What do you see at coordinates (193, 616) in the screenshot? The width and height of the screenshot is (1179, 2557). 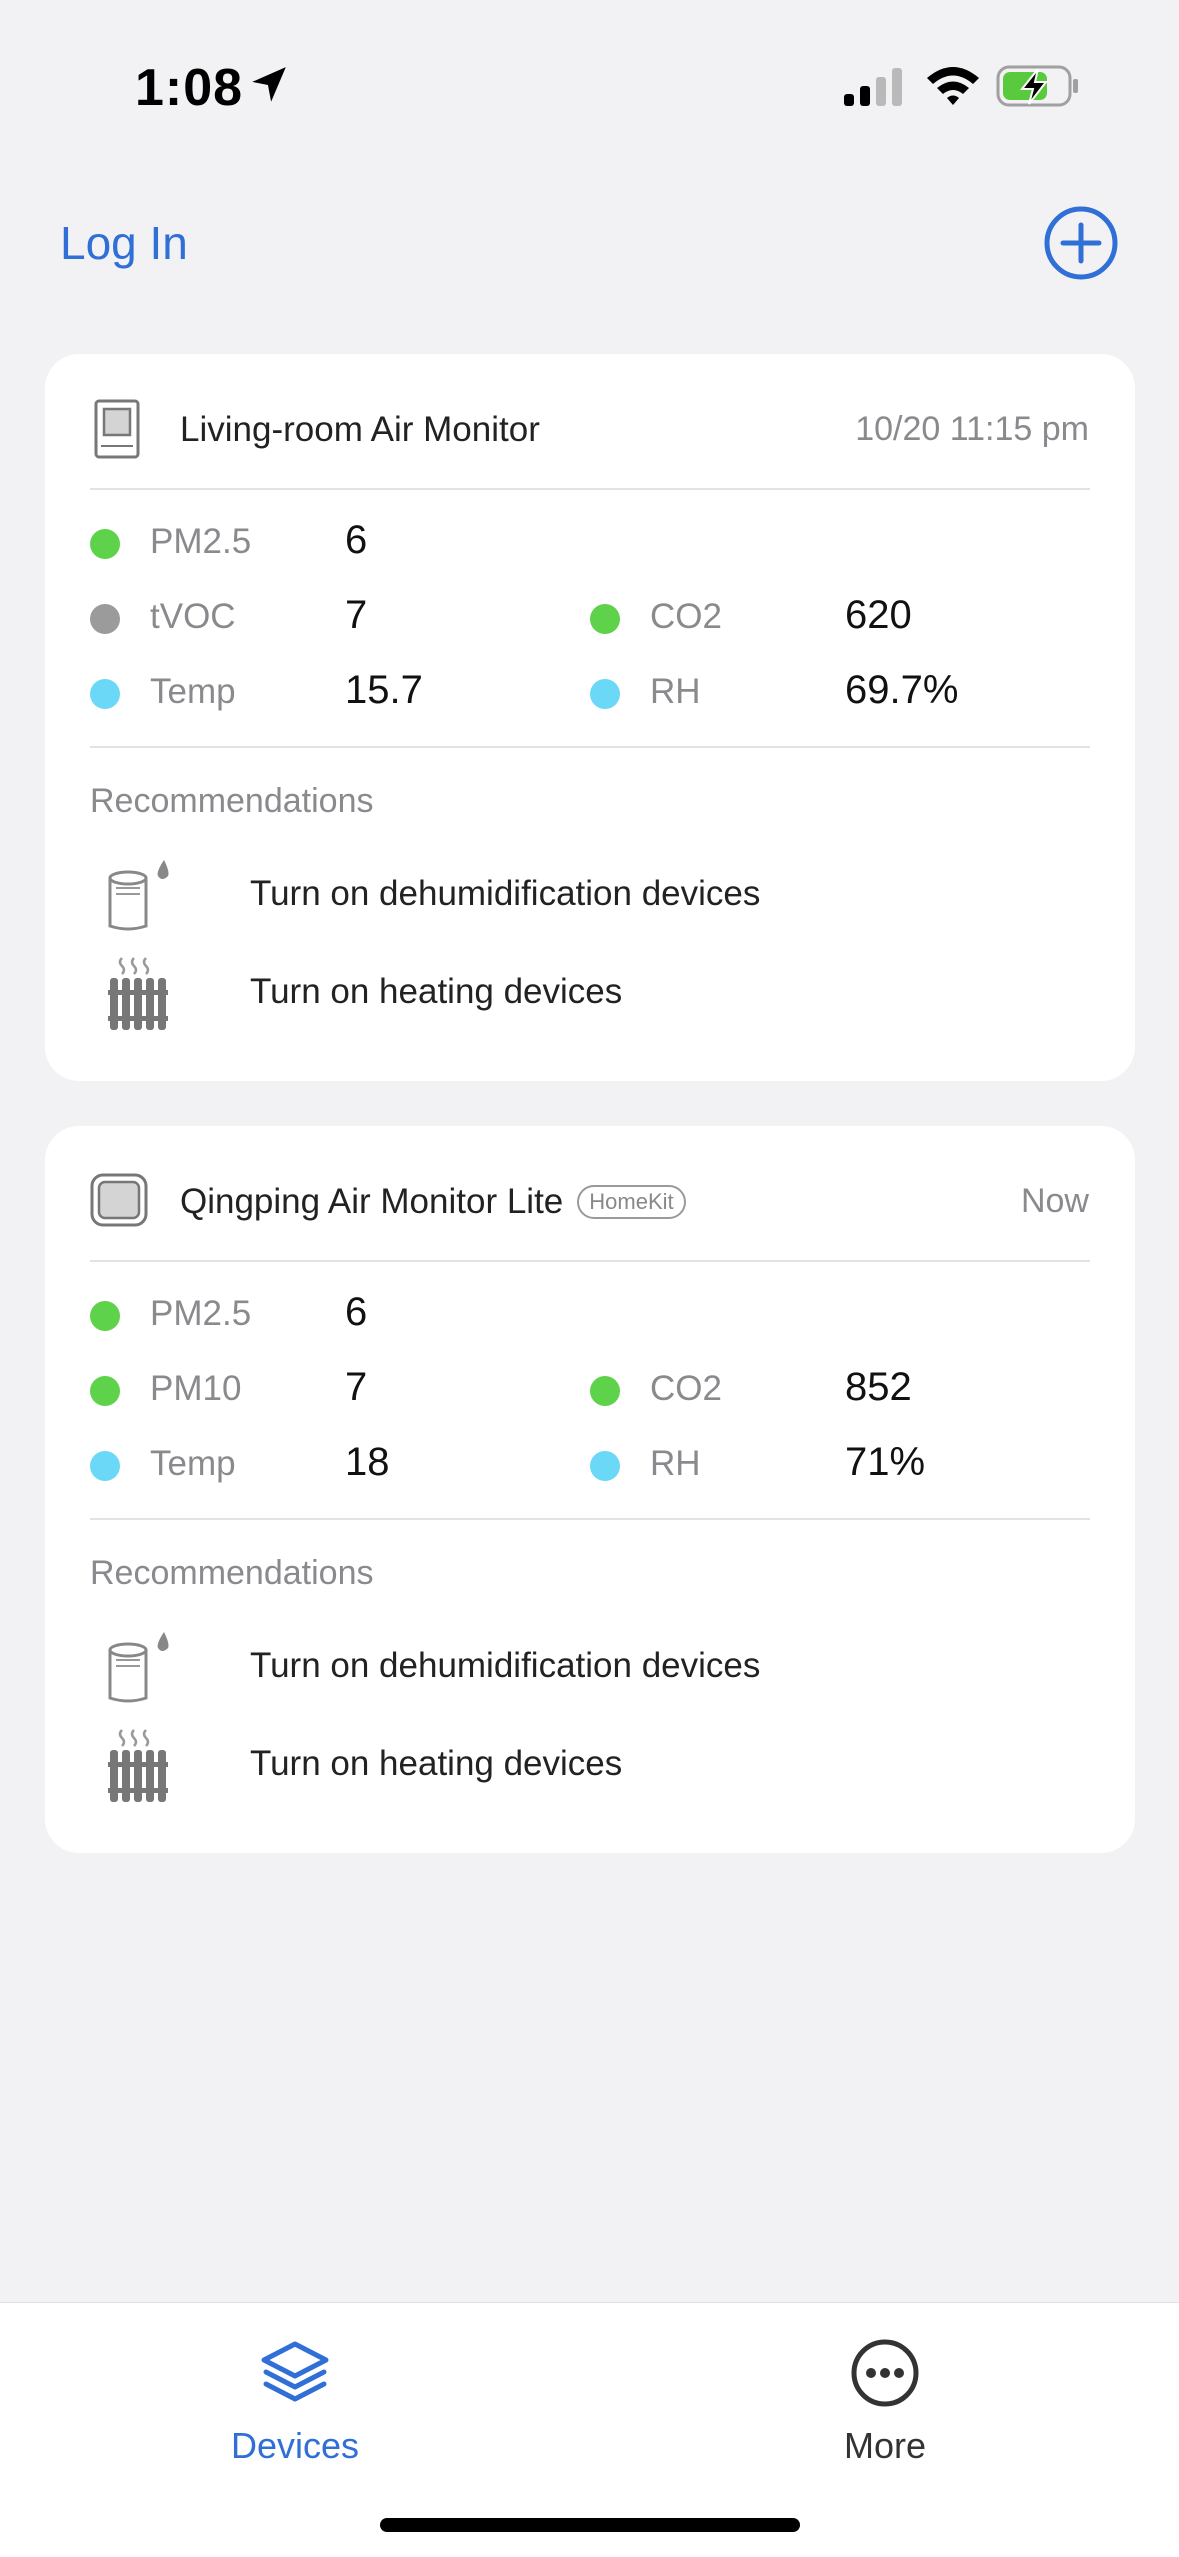 I see `metric-label: tVOC` at bounding box center [193, 616].